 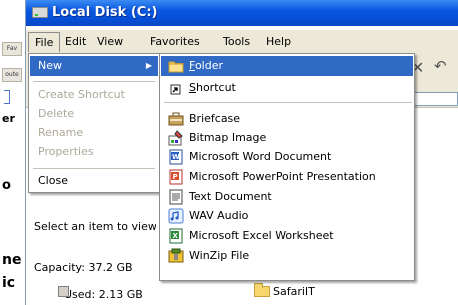 I want to click on new-folder-item: Folder, so click(x=287, y=66).